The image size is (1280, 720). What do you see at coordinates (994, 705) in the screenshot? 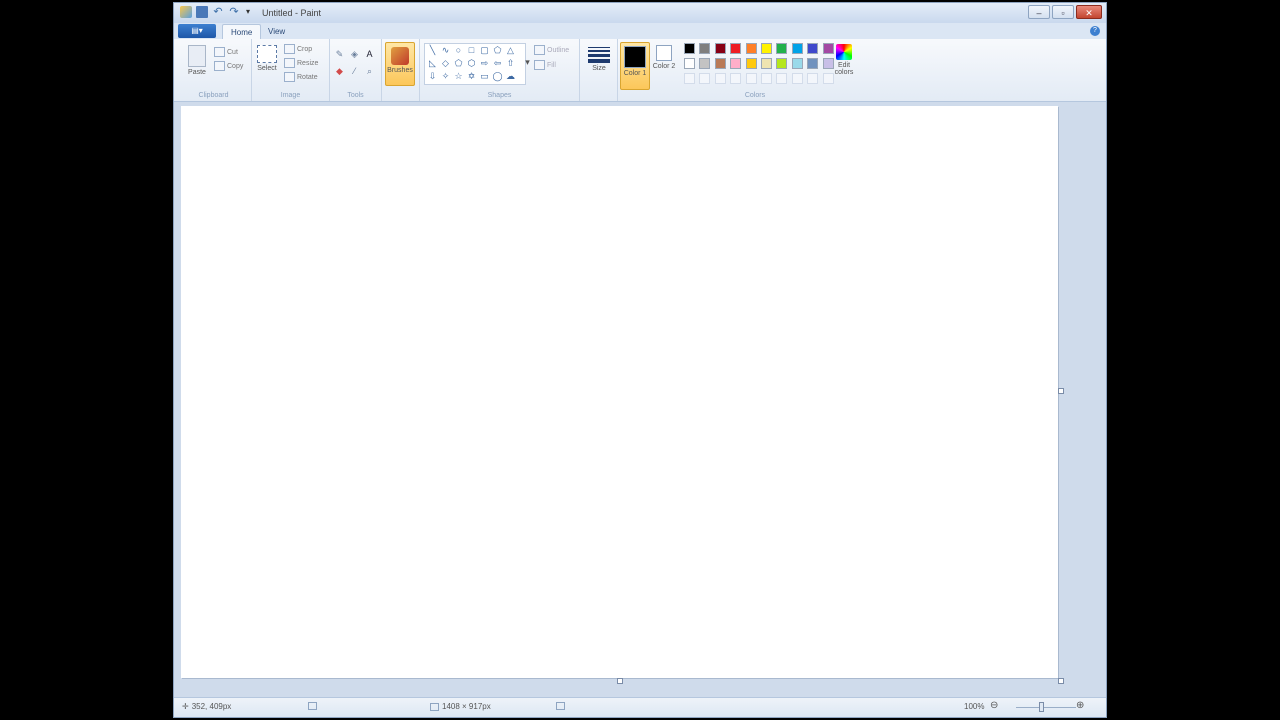
I see `zoom-out-icon: ⊖` at bounding box center [994, 705].